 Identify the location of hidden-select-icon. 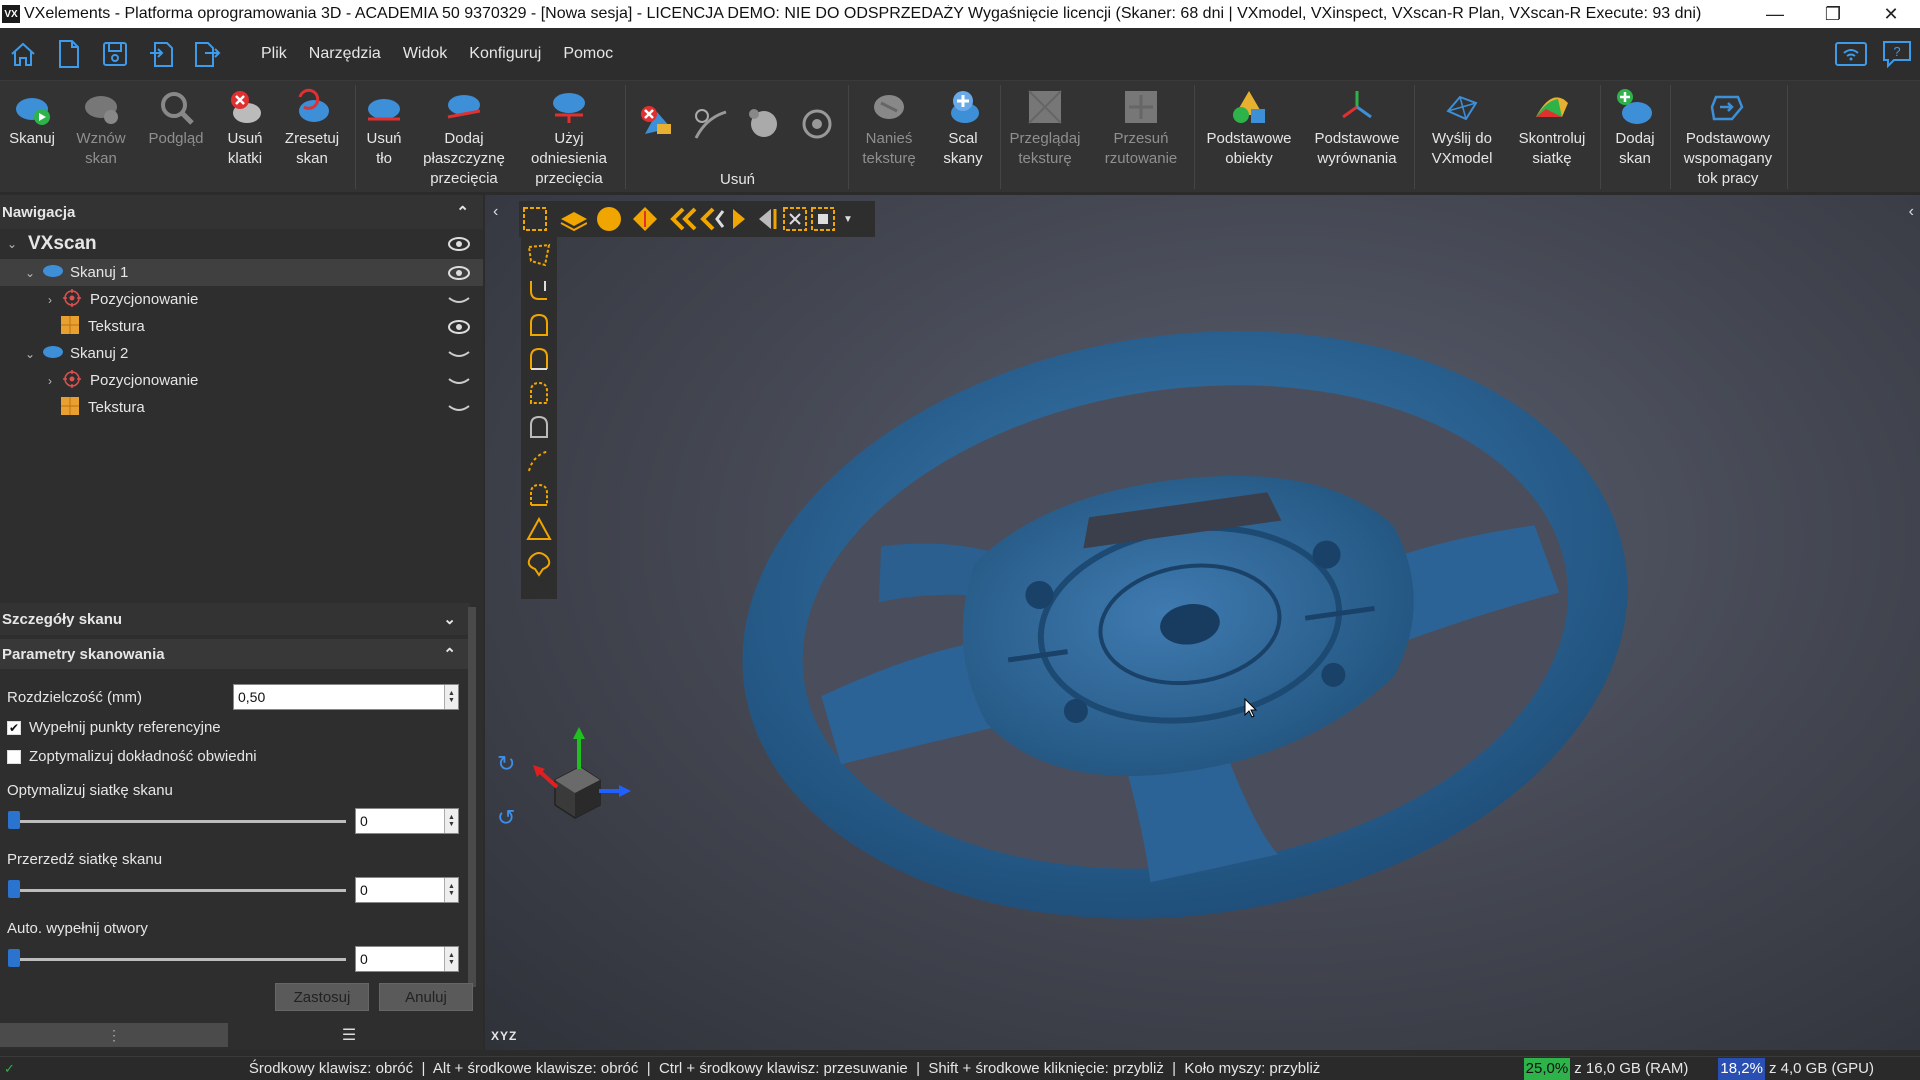
(539, 427).